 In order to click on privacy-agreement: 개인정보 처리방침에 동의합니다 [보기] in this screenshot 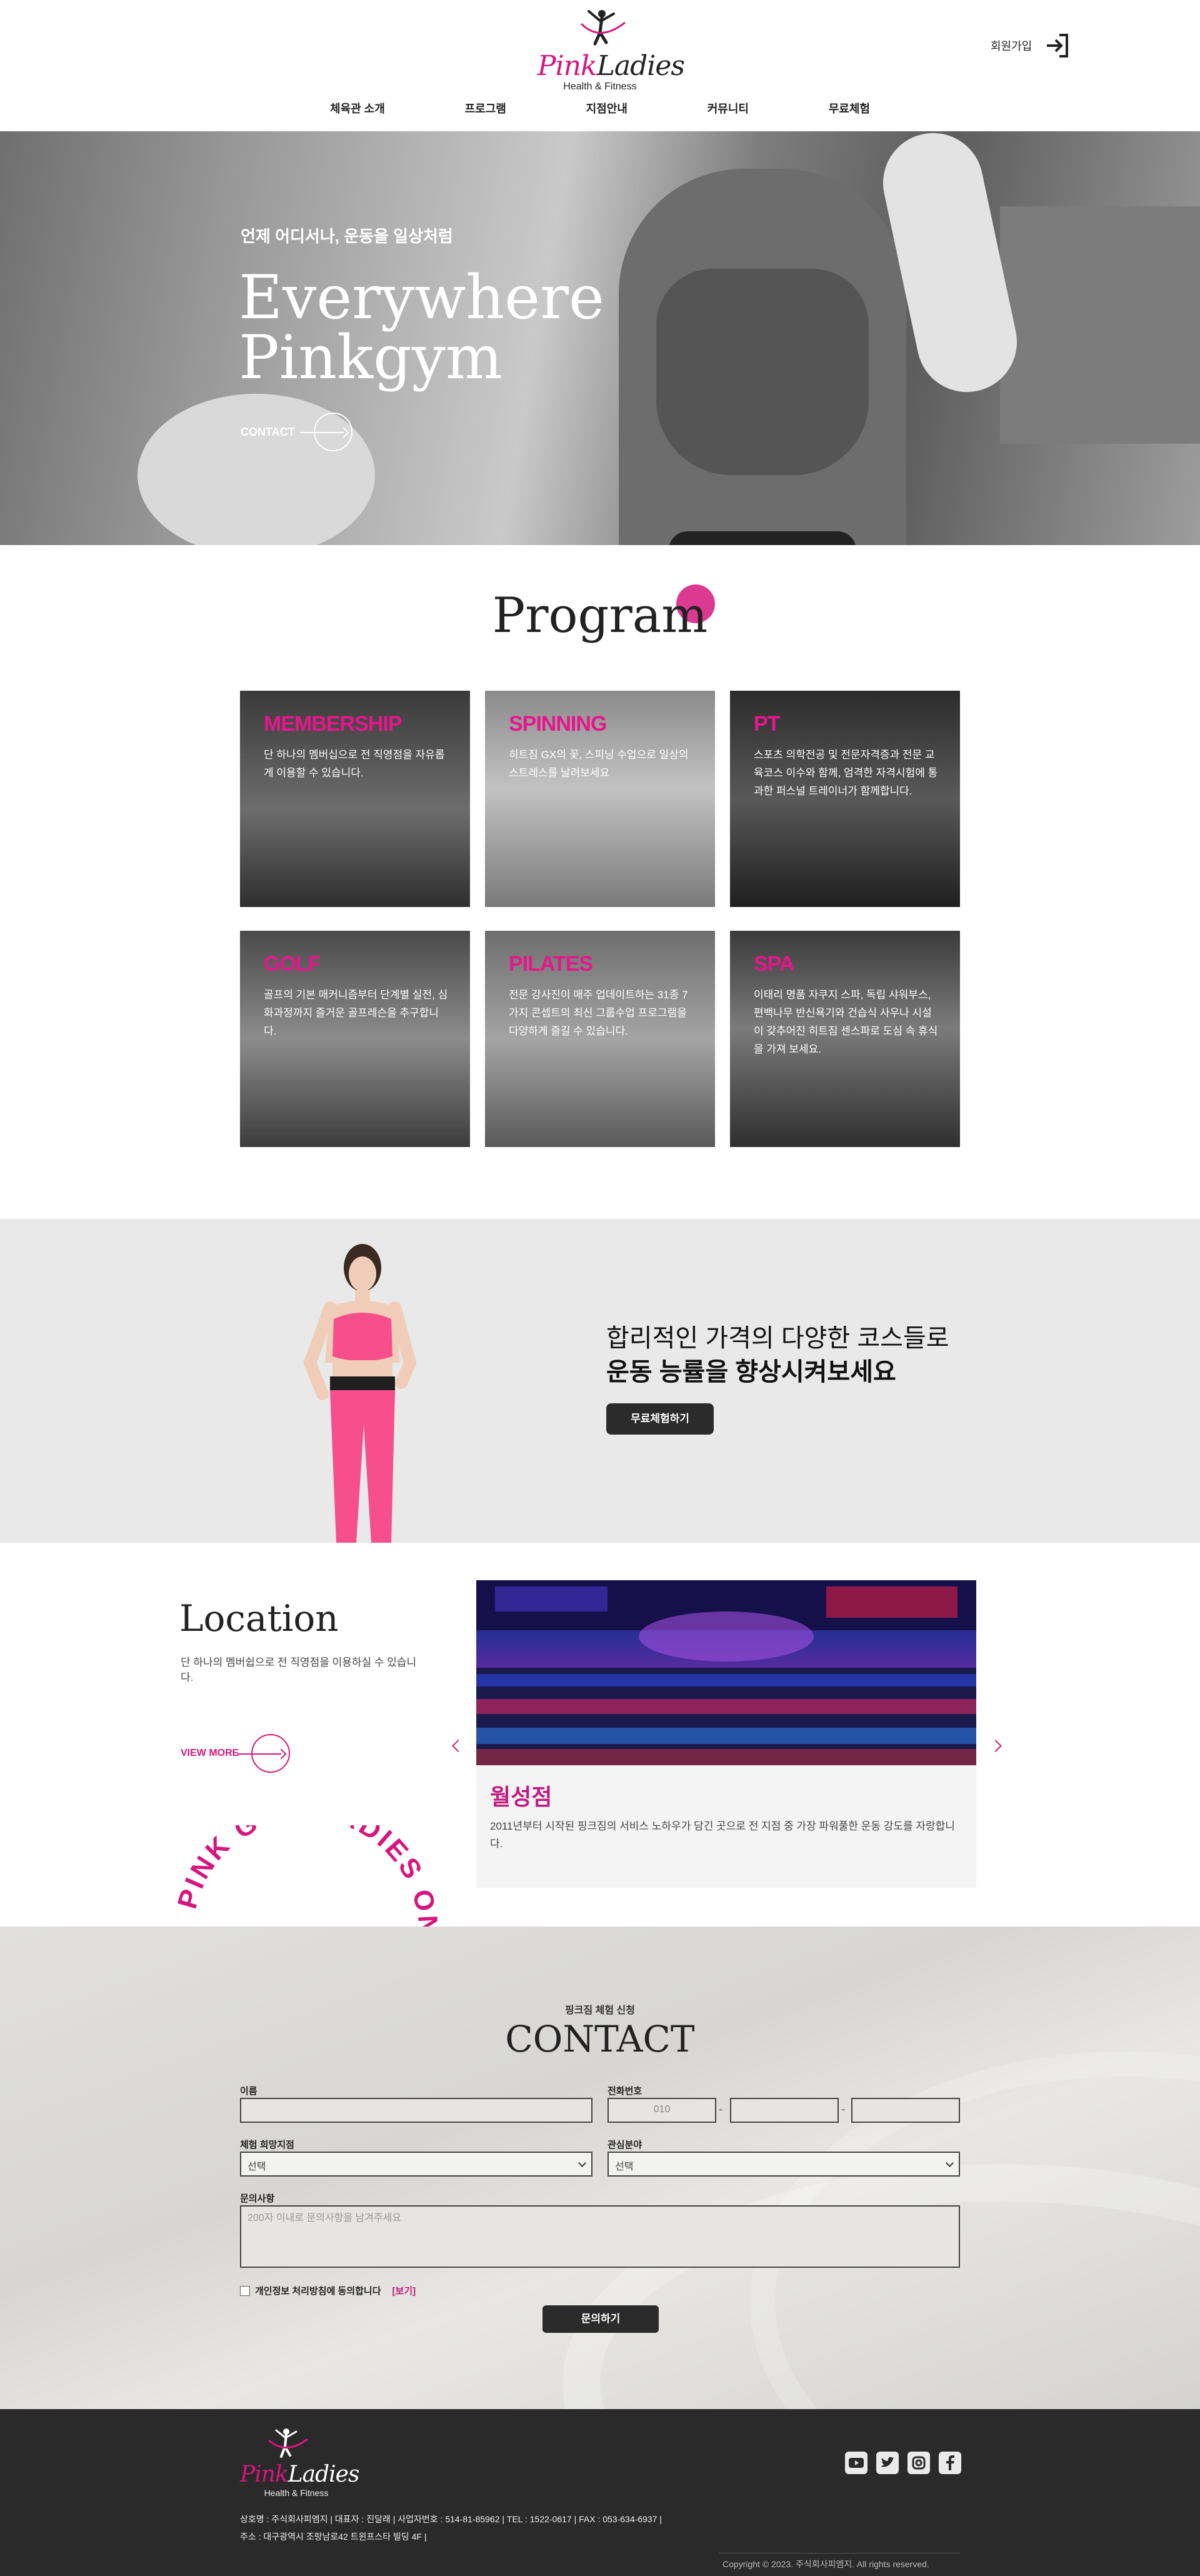, I will do `click(328, 2290)`.